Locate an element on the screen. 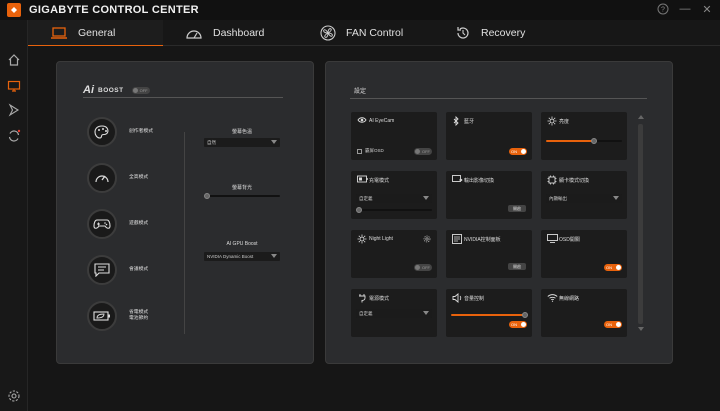 This screenshot has height=411, width=720. card-night-light: Night Light OFF is located at coordinates (394, 254).